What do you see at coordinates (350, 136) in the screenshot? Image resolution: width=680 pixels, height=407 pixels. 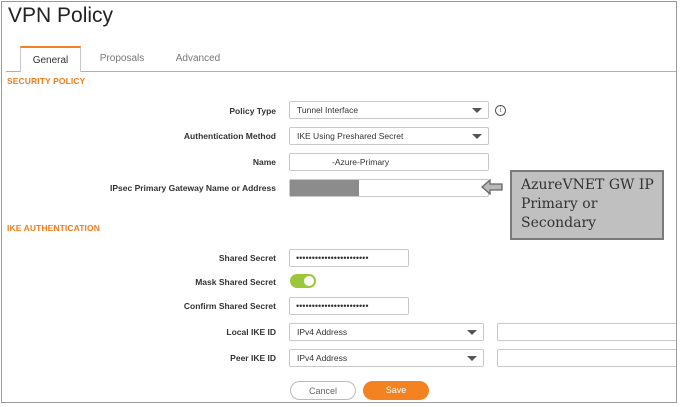 I see `auth-method-value: IKE Using Preshared Secret` at bounding box center [350, 136].